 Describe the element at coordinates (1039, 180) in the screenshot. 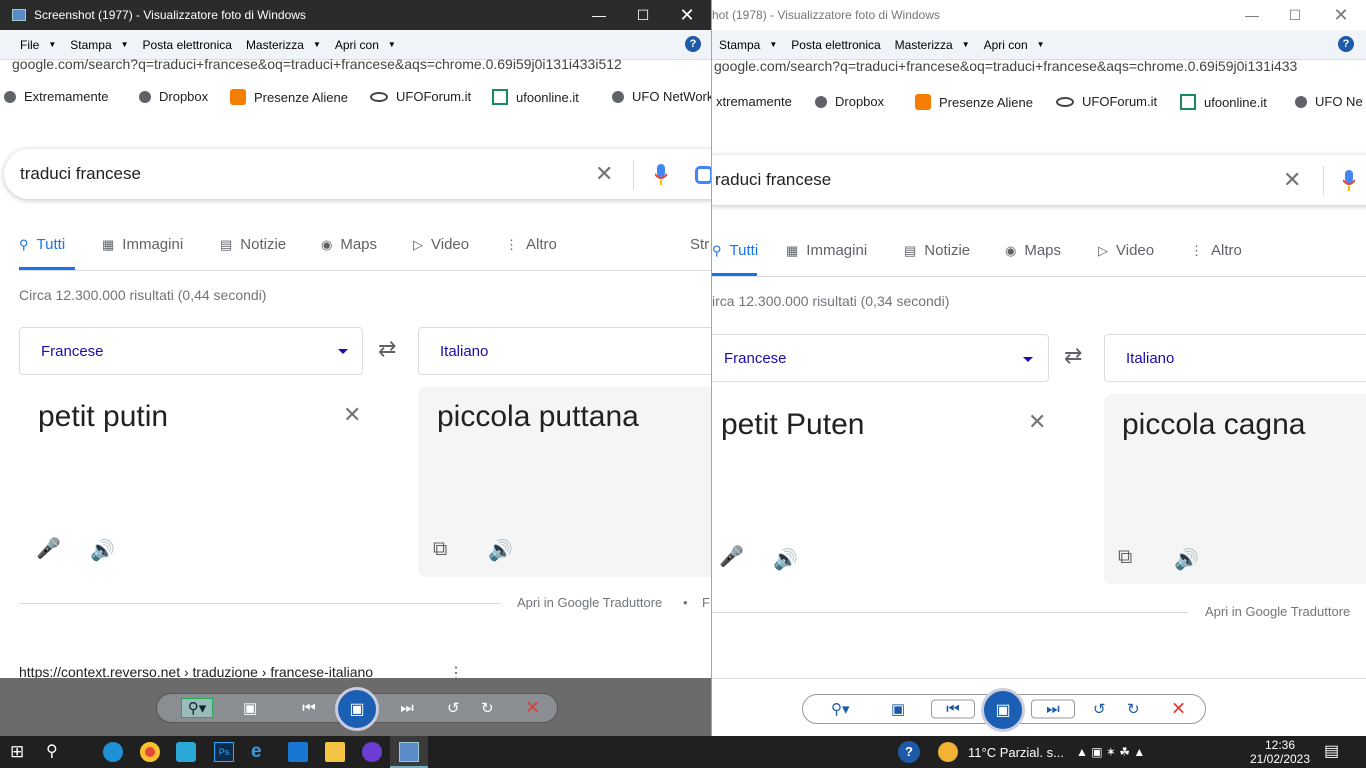

I see `search-box: raduci francese` at that location.